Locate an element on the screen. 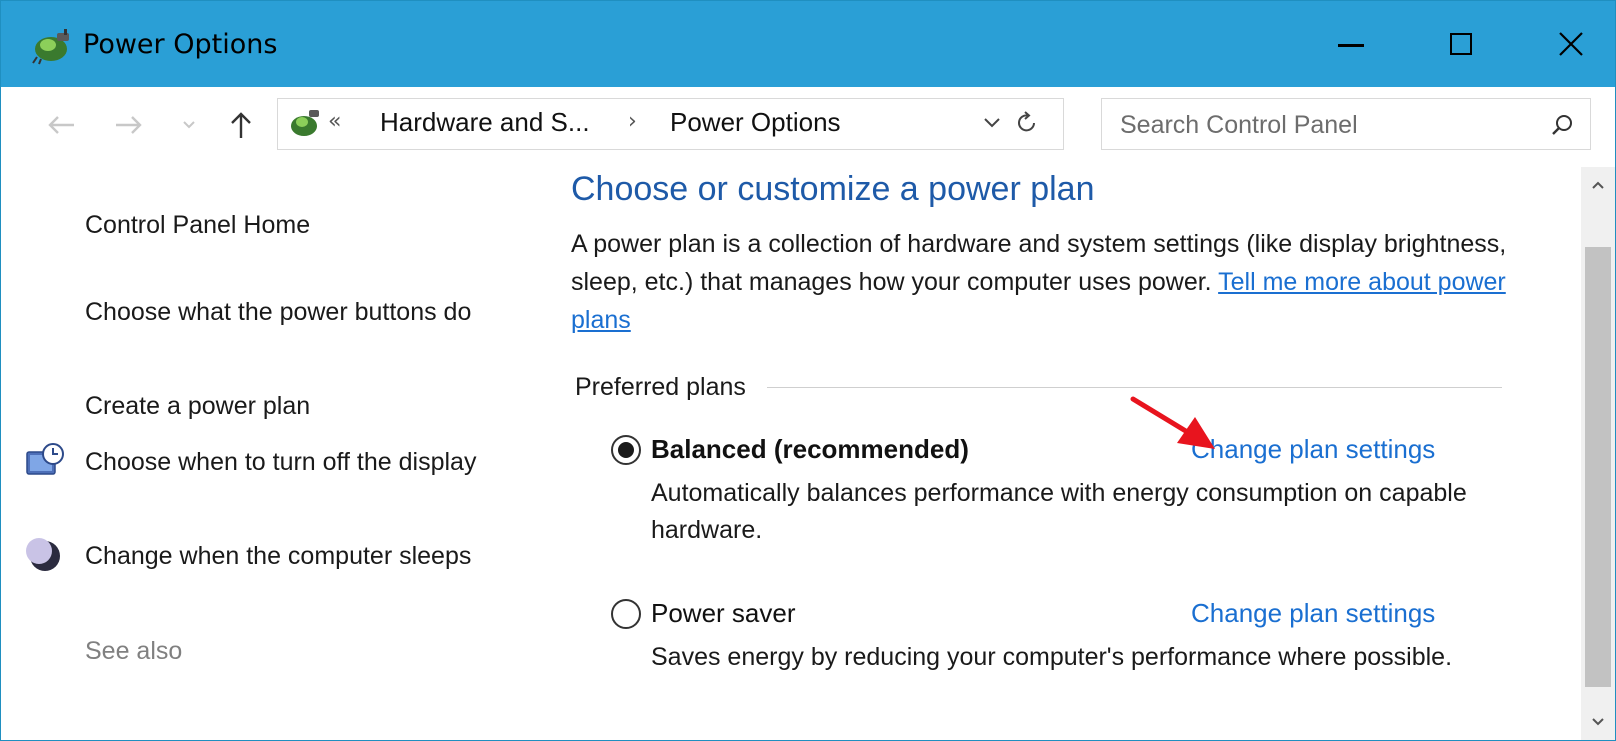 Image resolution: width=1616 pixels, height=741 pixels. monitor-clock-icon is located at coordinates (45, 459).